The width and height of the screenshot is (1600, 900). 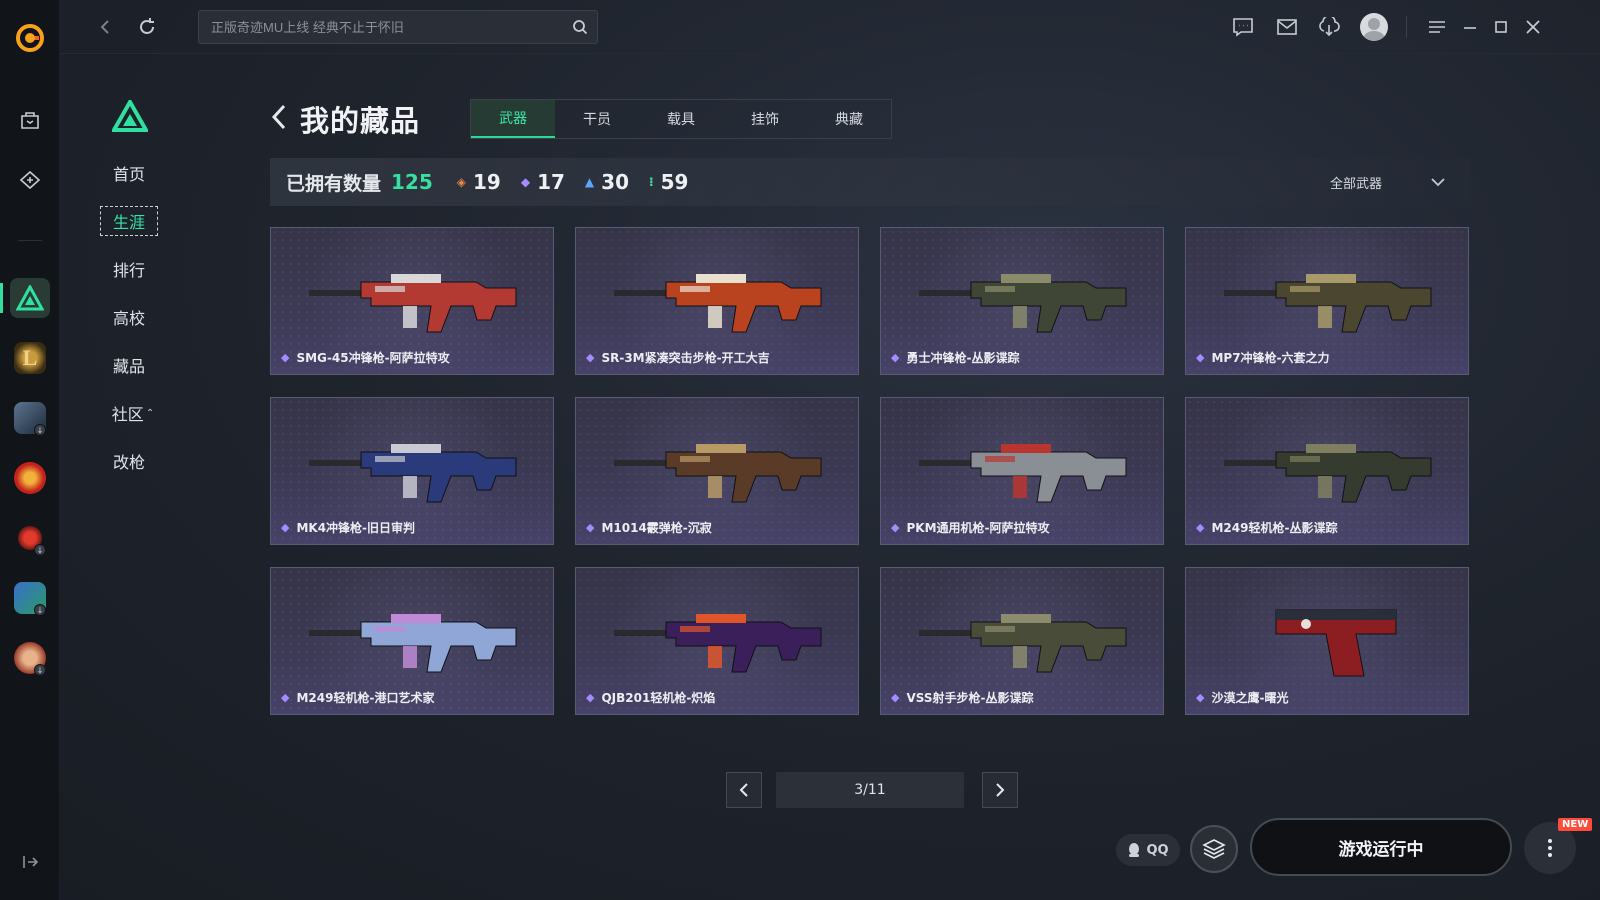 I want to click on nav-home: 首页, so click(x=129, y=173).